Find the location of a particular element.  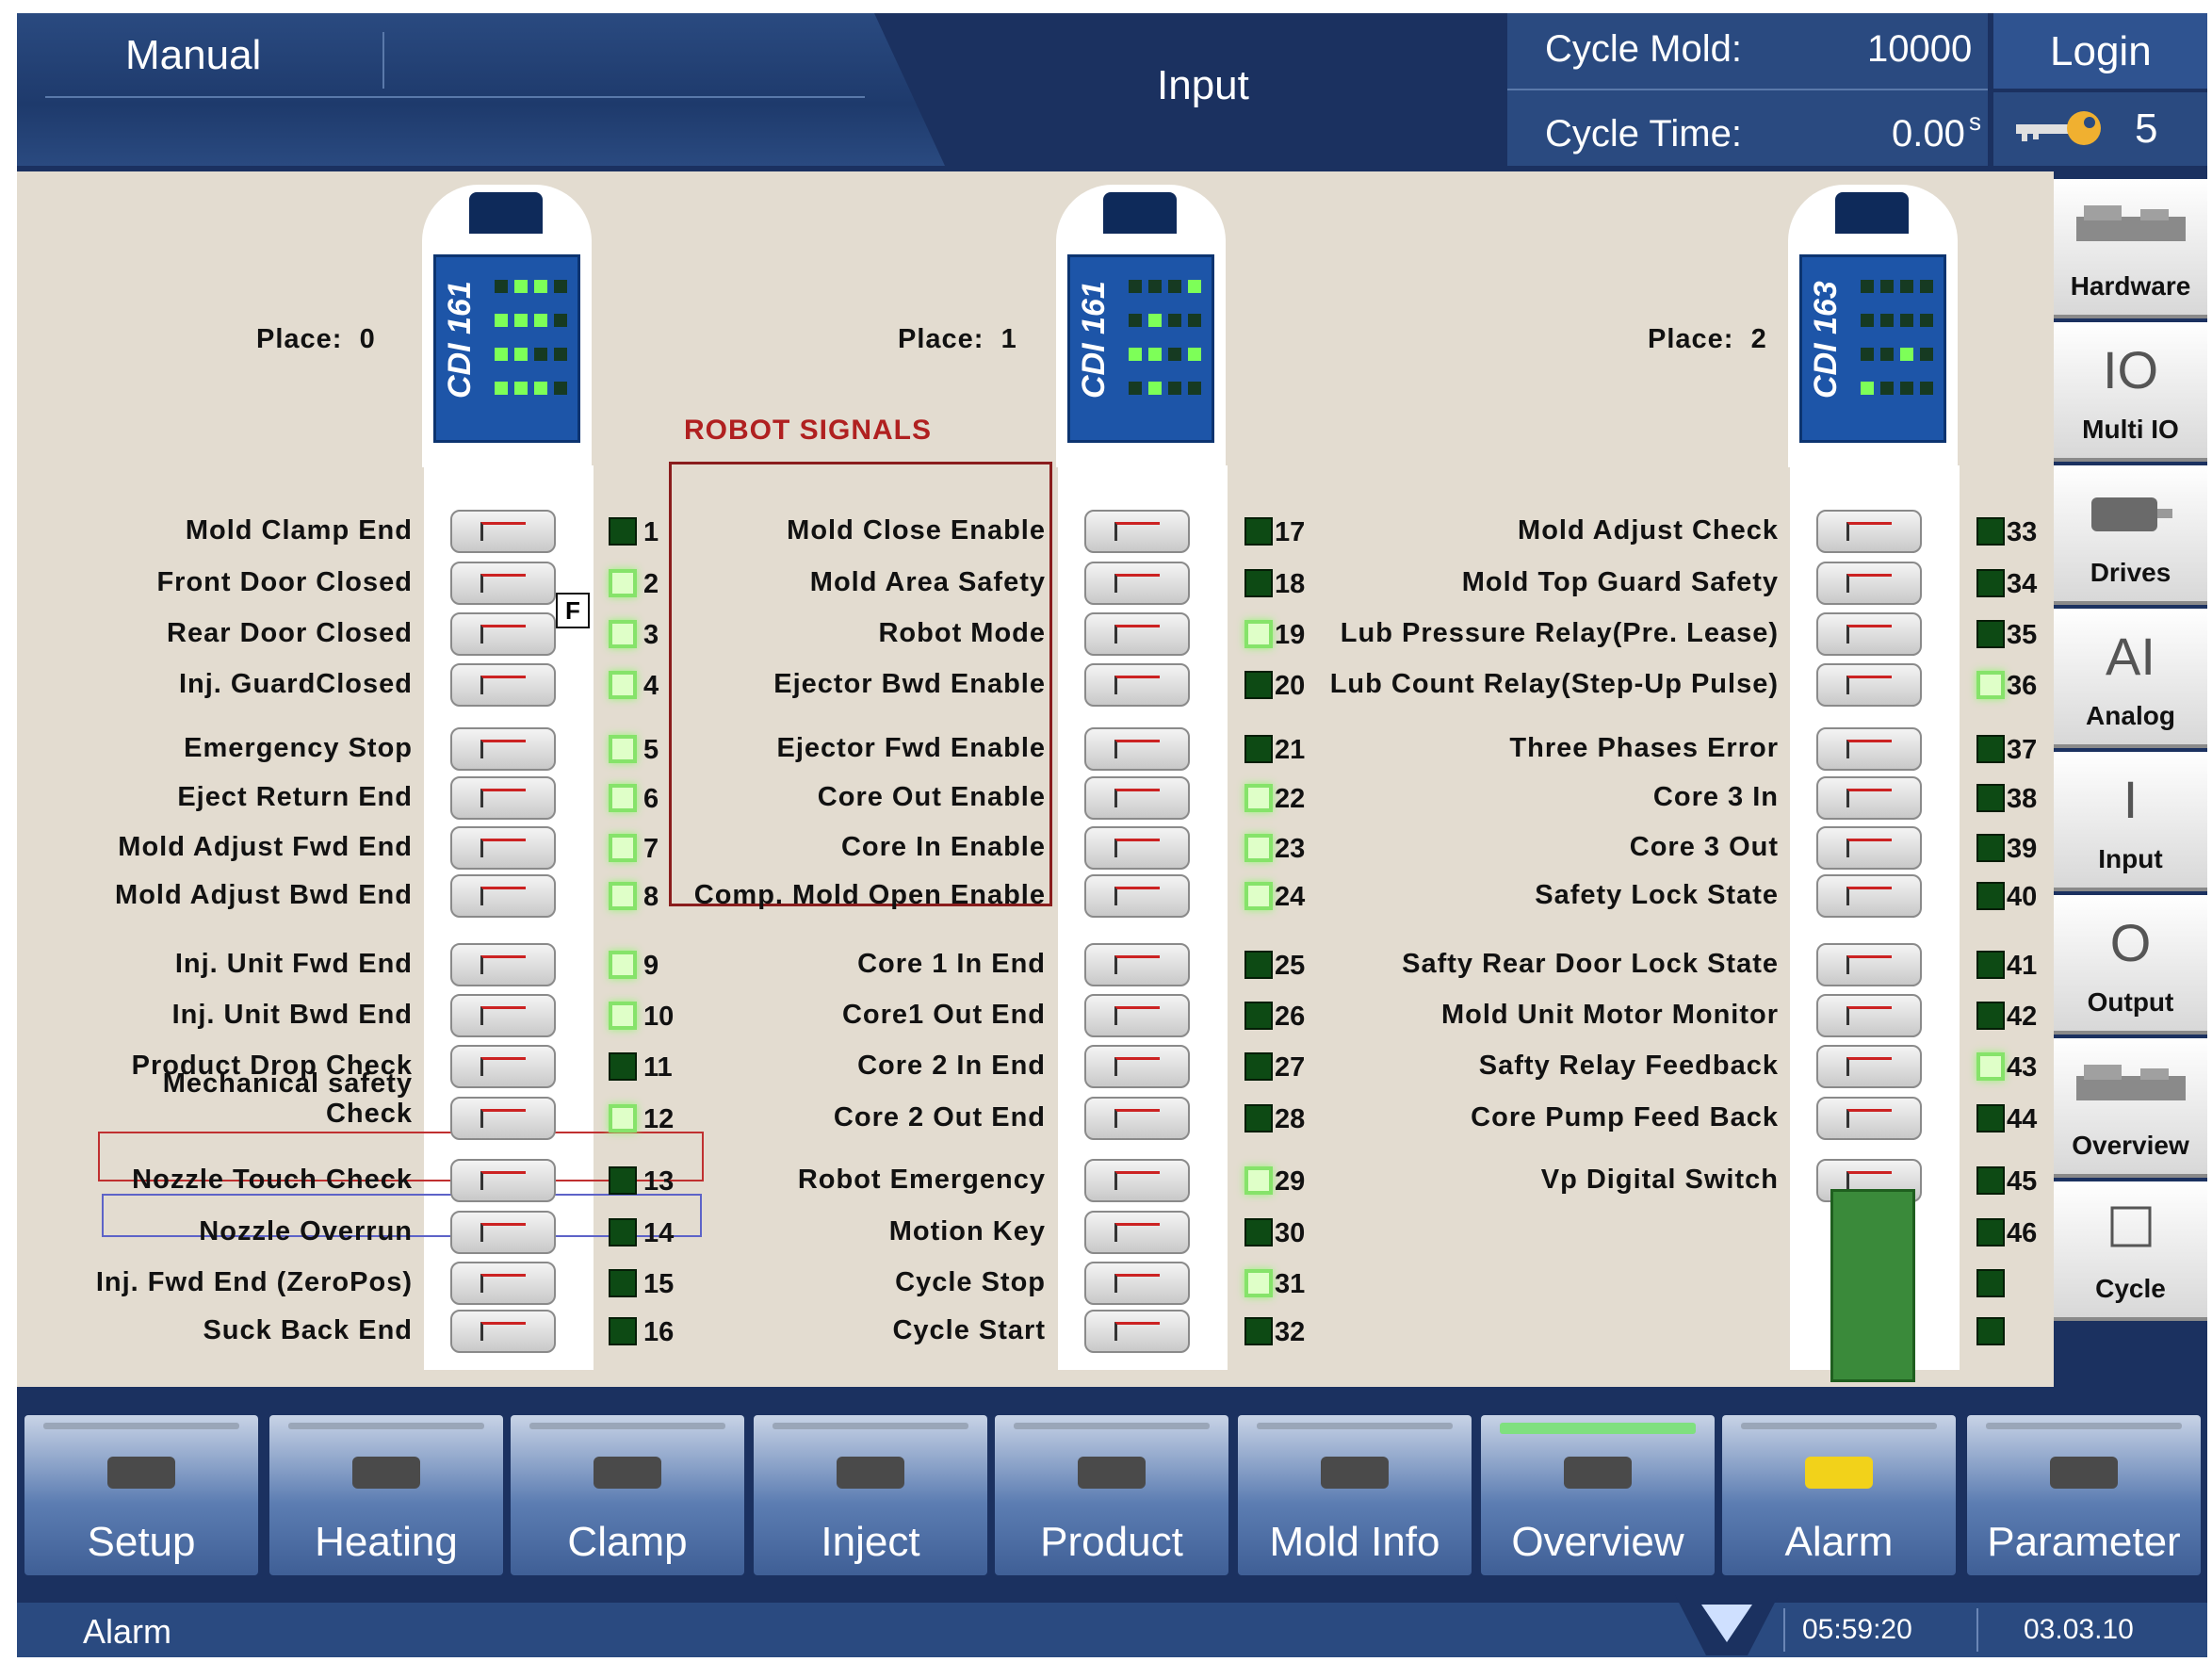

nav-overview-button: Overview is located at coordinates (1598, 1495).